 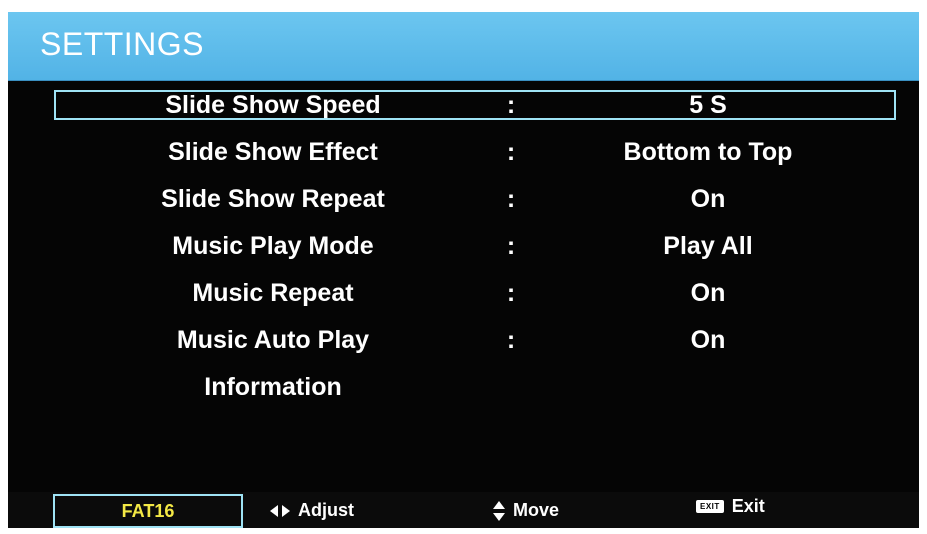 I want to click on menu-item-label: Slide Show Speed, so click(x=273, y=105).